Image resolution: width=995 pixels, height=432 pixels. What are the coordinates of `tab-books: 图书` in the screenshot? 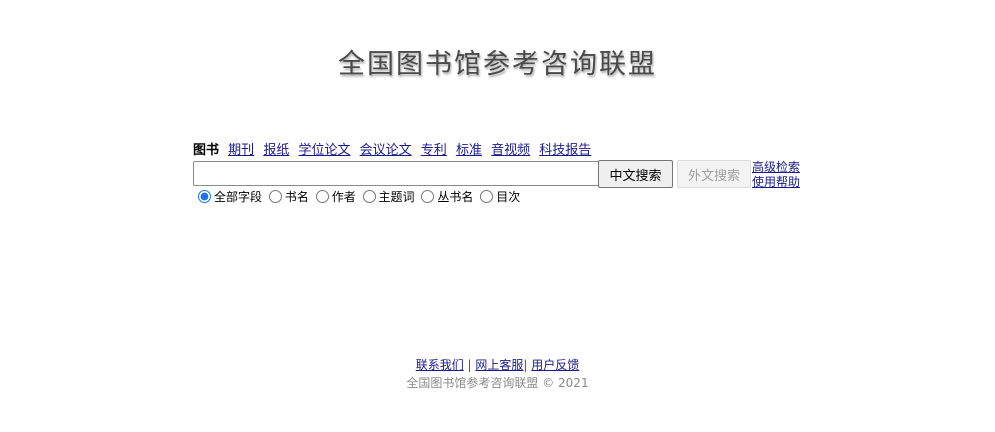 It's located at (206, 150).